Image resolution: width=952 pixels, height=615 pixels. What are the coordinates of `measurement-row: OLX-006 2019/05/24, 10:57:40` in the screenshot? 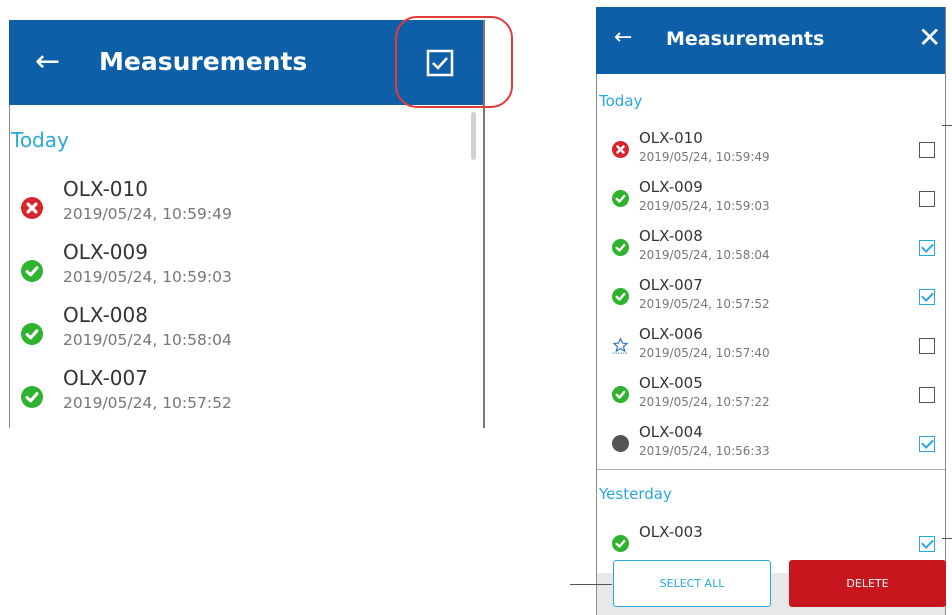 It's located at (770, 350).